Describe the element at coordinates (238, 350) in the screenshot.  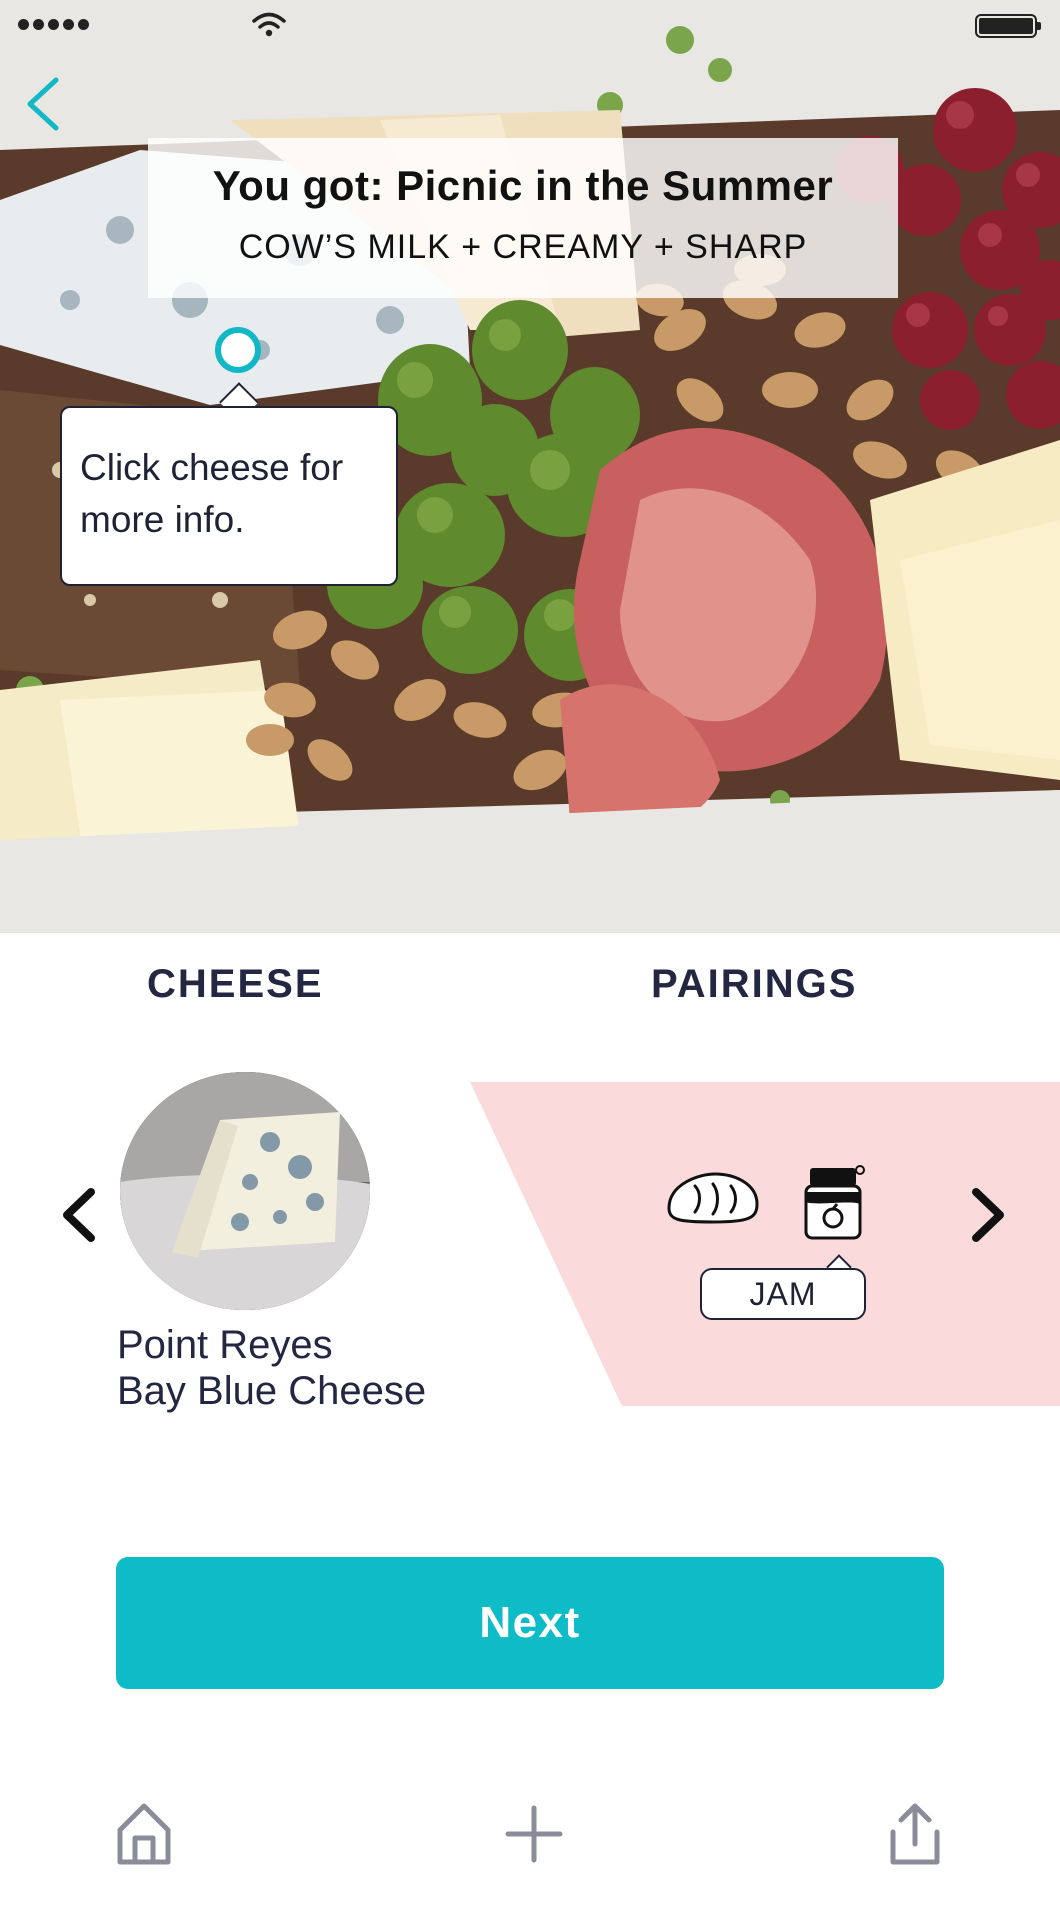
I see `cheese-hotspot` at that location.